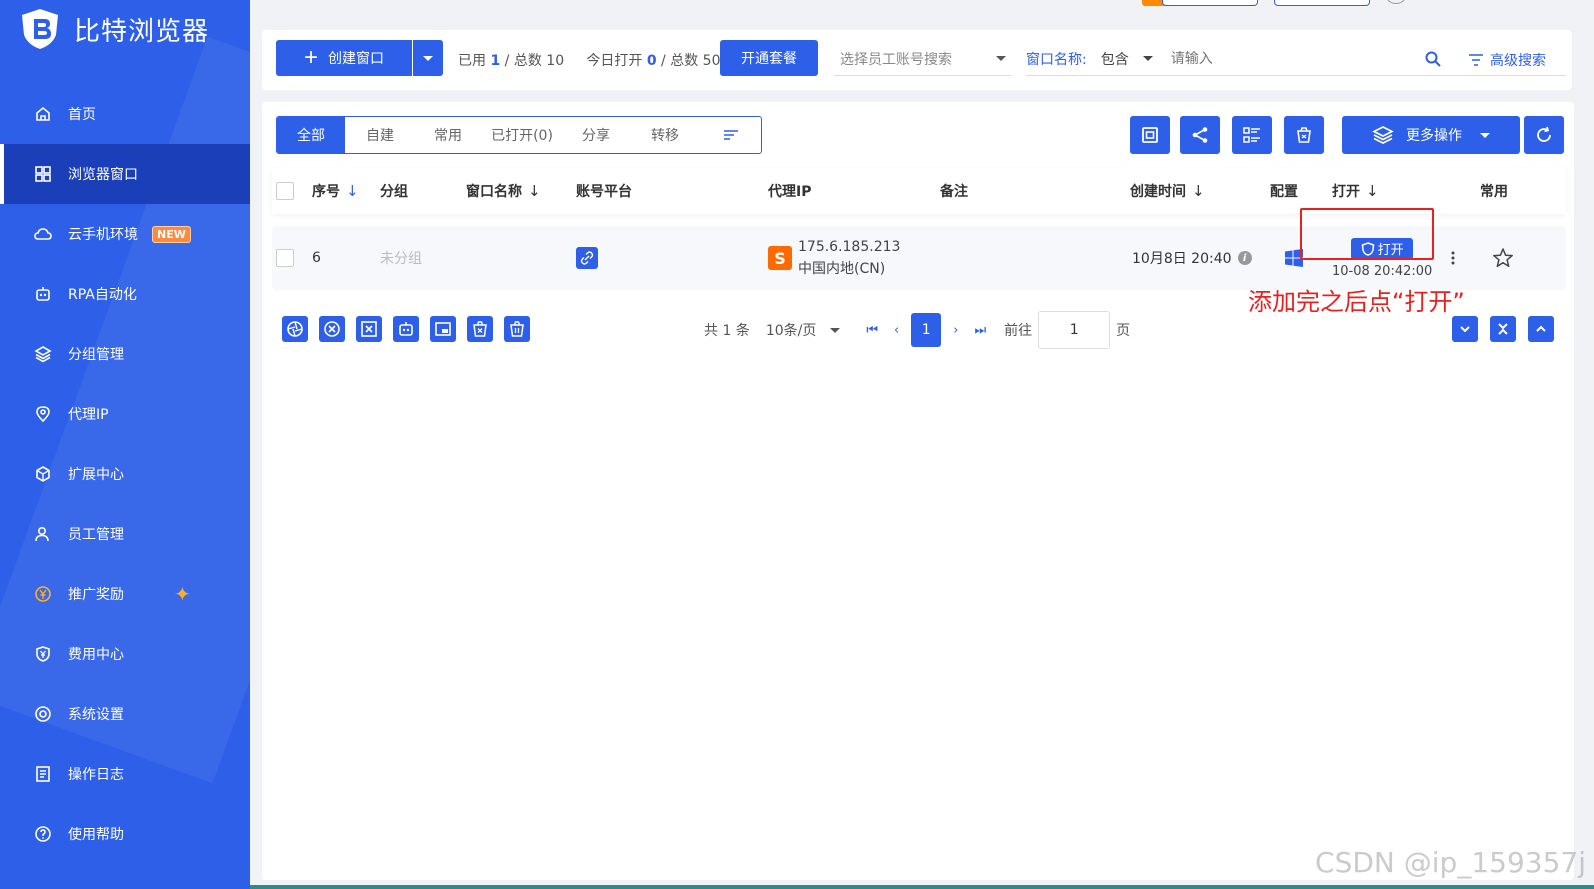 The height and width of the screenshot is (889, 1594). What do you see at coordinates (1158, 192) in the screenshot?
I see `header-created-label: 创建时间` at bounding box center [1158, 192].